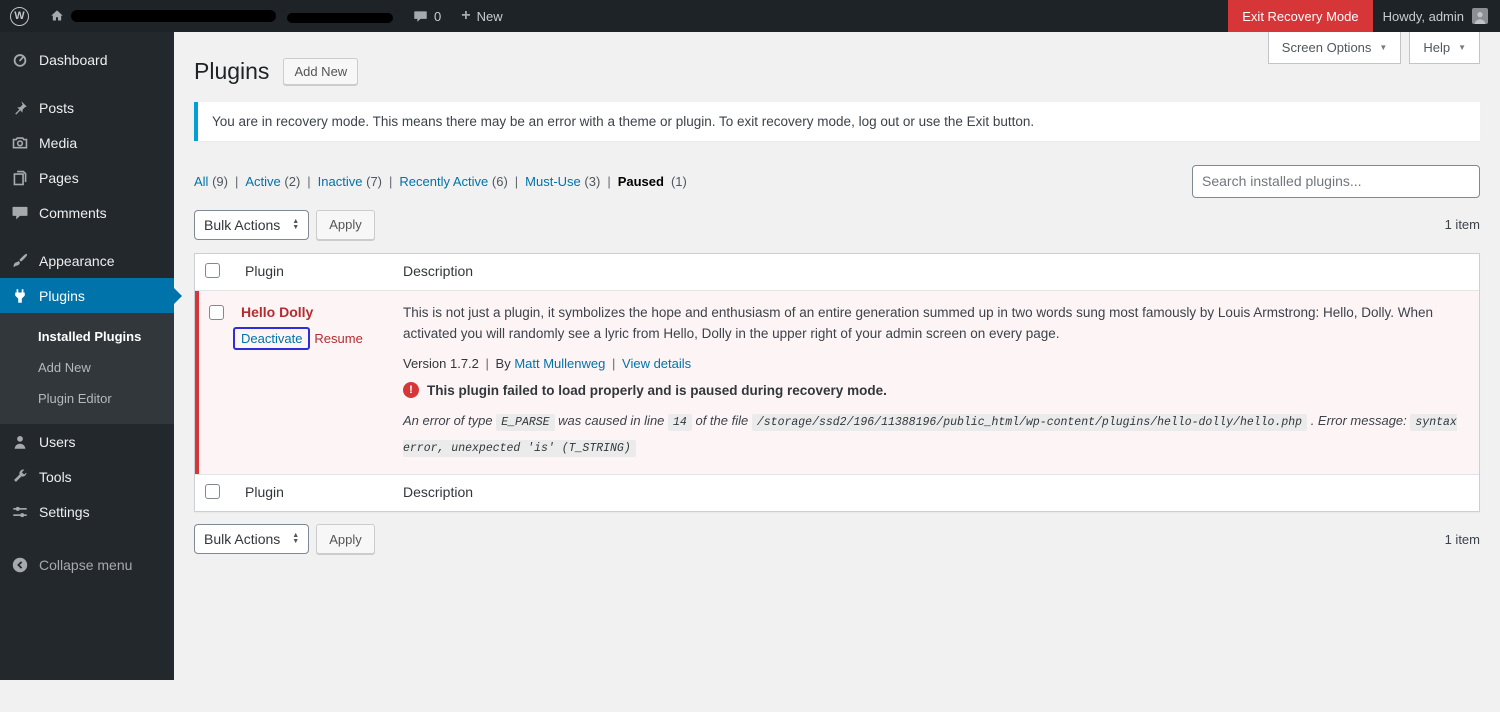  Describe the element at coordinates (19, 261) in the screenshot. I see `paintbrush-icon` at that location.